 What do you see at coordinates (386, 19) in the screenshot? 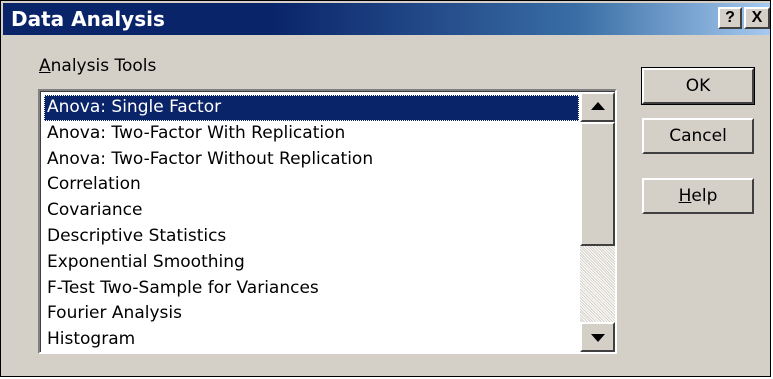
I see `title-bar: Data Analysis ? X` at bounding box center [386, 19].